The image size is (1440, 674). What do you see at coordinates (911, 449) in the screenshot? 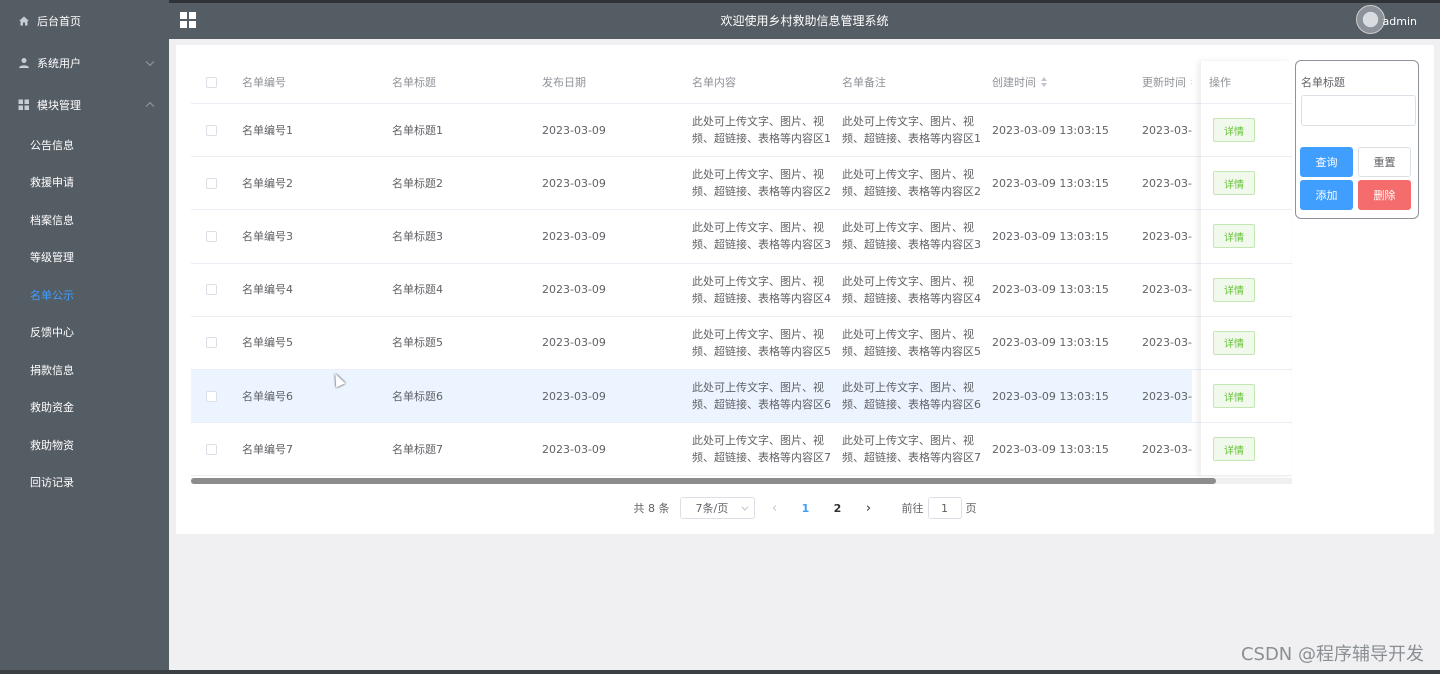
I see `cell-remark: 此处可上传文字、图片、视频、超链接、表格等内容区7` at bounding box center [911, 449].